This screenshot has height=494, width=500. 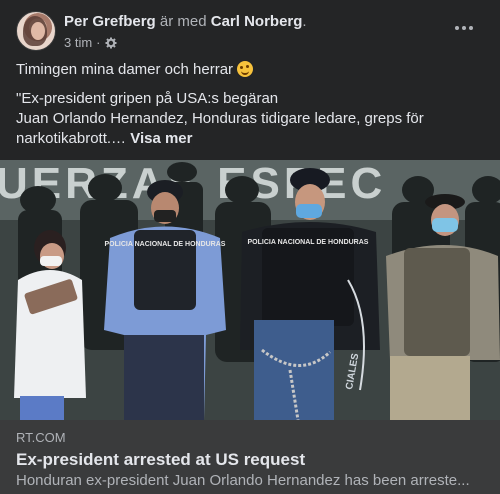 What do you see at coordinates (147, 98) in the screenshot?
I see `post-text-line2: "Ex-president gripen på USA:s begäran` at bounding box center [147, 98].